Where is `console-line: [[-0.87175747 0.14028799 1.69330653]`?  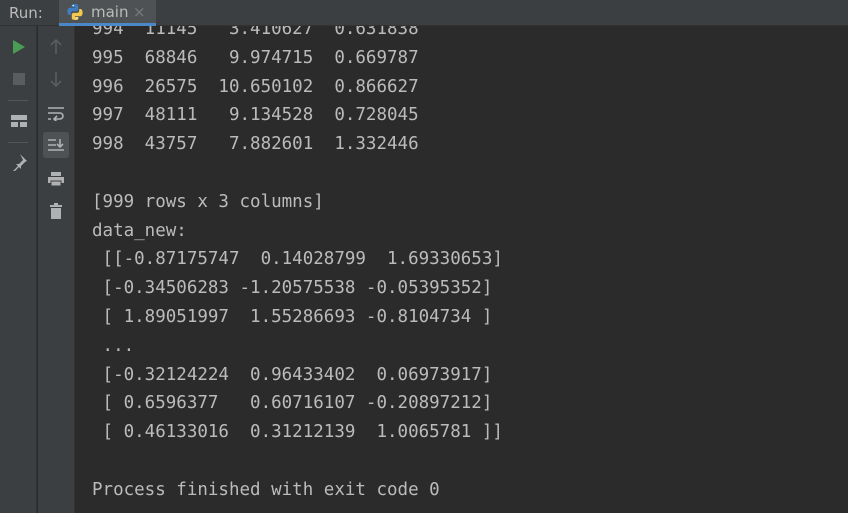 console-line: [[-0.87175747 0.14028799 1.69330653] is located at coordinates (297, 259).